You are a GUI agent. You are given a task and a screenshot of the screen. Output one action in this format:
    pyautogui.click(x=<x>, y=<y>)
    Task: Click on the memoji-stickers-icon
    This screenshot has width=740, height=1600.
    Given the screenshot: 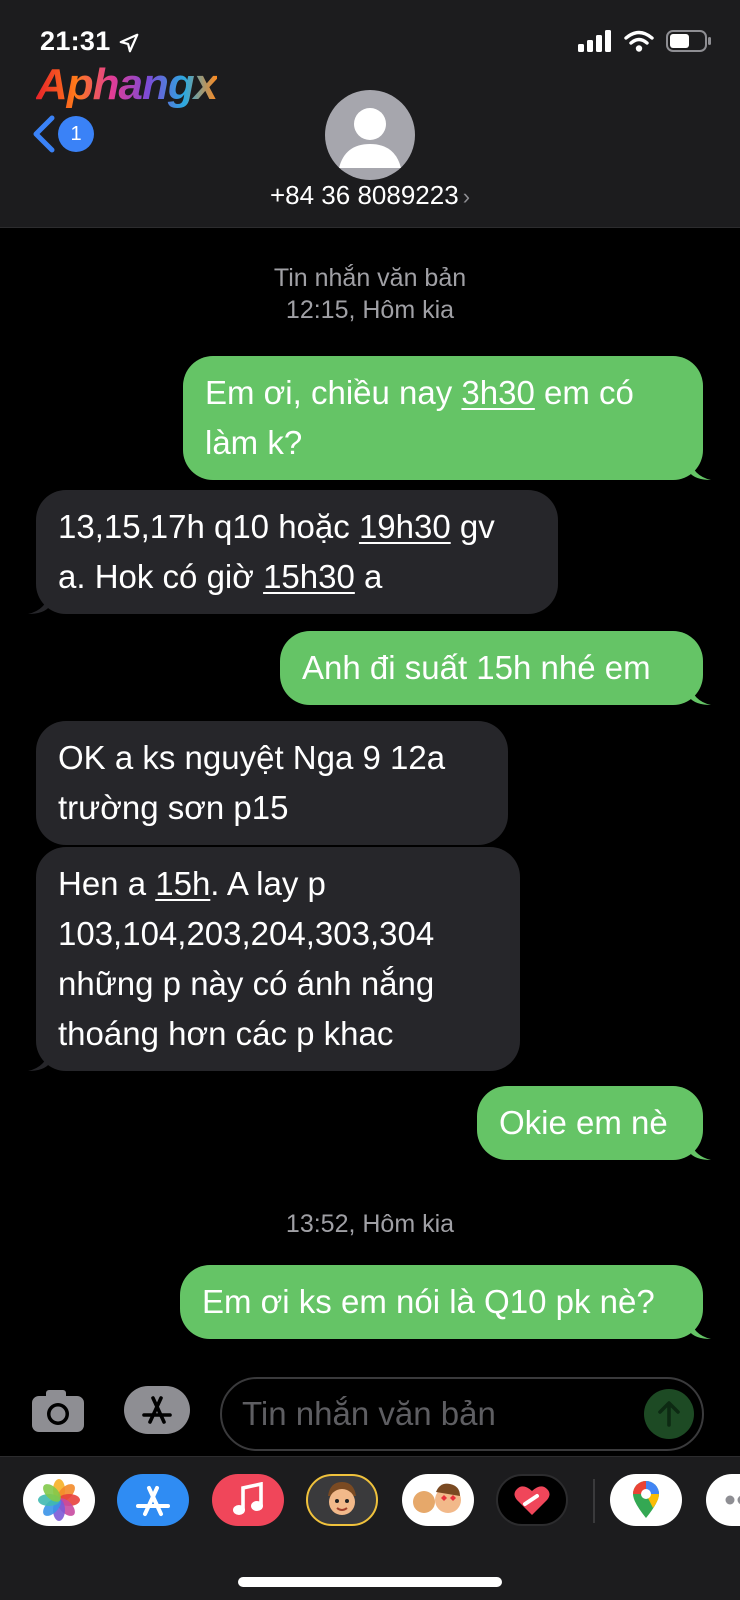 What is the action you would take?
    pyautogui.click(x=437, y=1498)
    